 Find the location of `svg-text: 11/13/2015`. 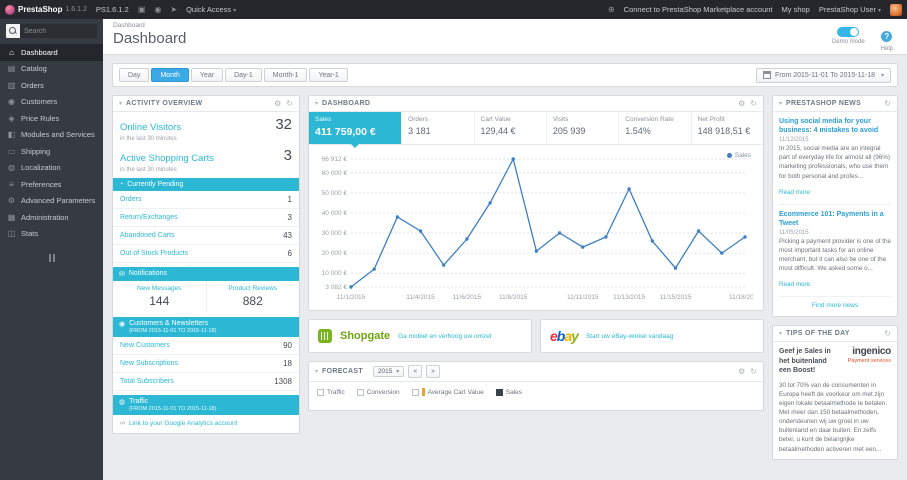

svg-text: 11/13/2015 is located at coordinates (629, 297).